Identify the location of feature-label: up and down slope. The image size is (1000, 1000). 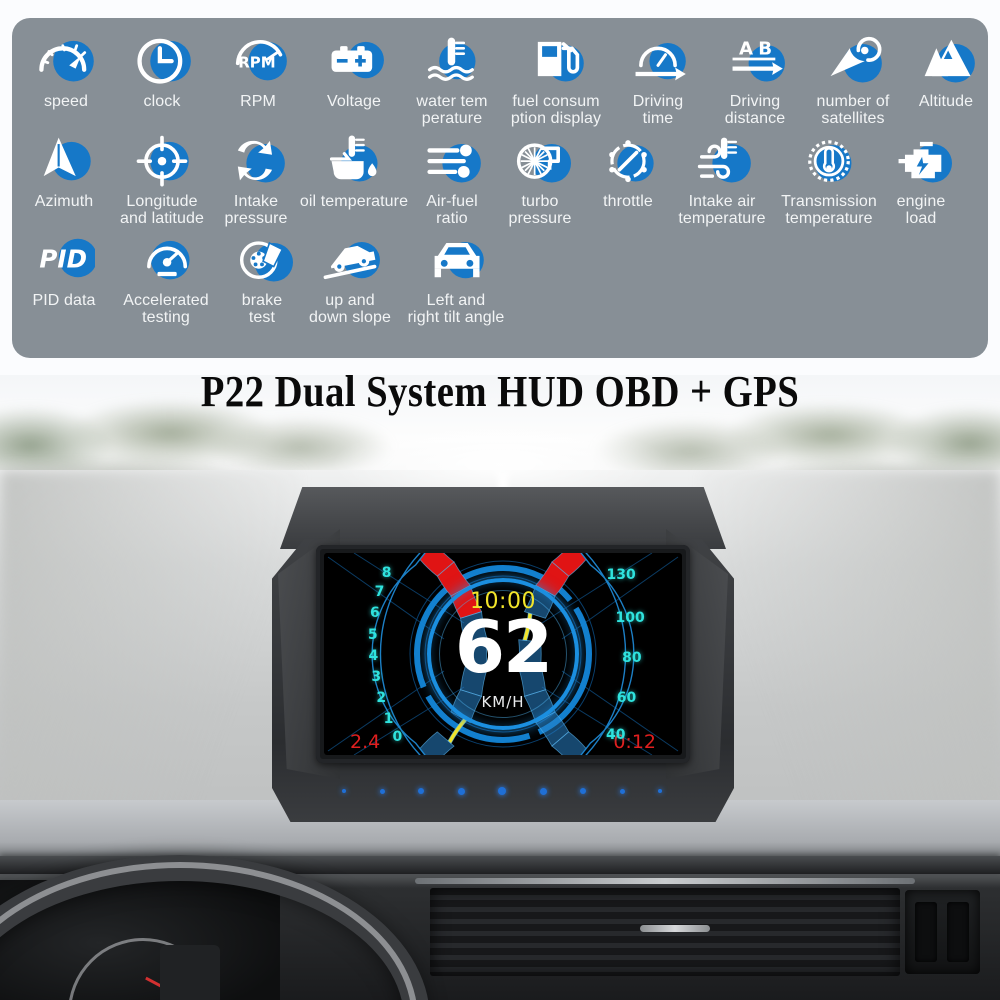
(350, 309).